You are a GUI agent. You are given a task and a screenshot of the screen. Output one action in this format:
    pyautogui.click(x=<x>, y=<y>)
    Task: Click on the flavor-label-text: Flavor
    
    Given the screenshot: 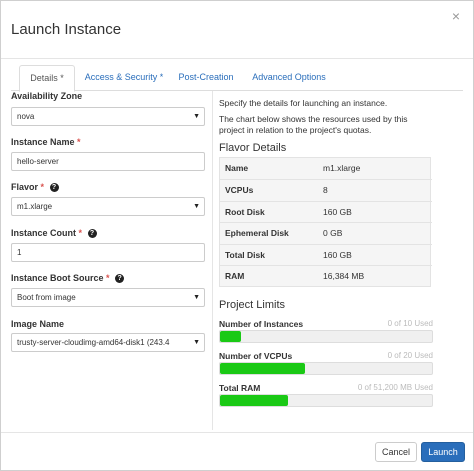 What is the action you would take?
    pyautogui.click(x=25, y=187)
    